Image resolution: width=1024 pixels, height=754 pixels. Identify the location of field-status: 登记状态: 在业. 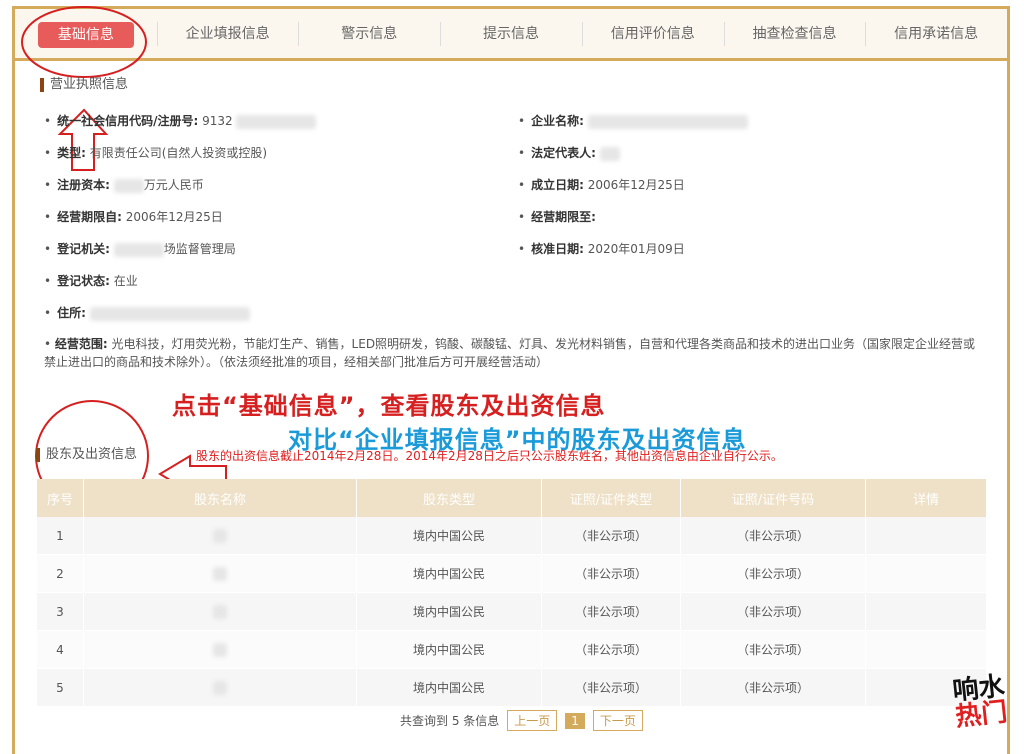
(91, 280).